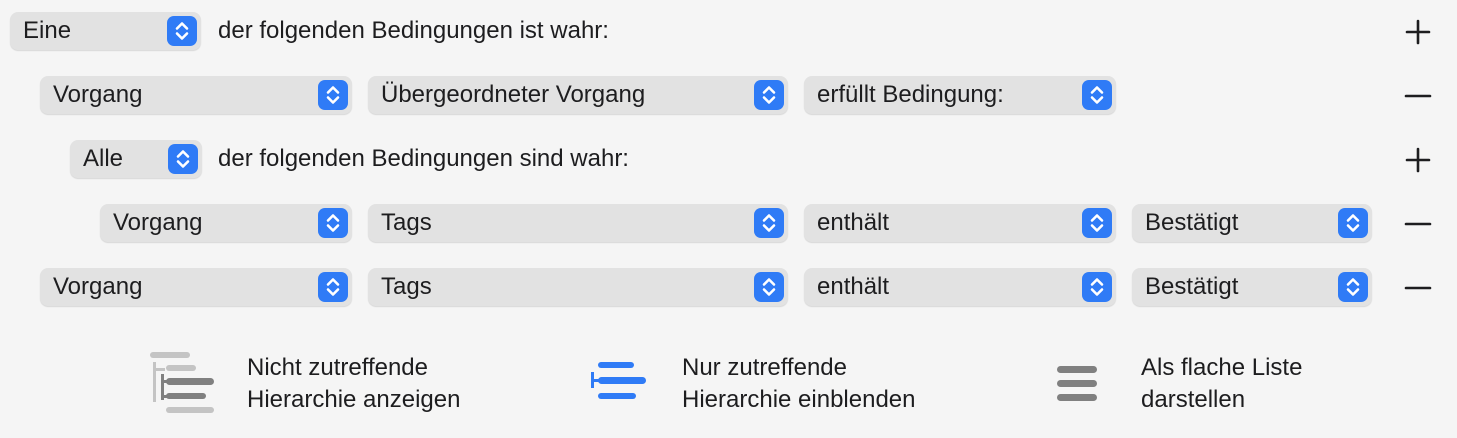 The width and height of the screenshot is (1457, 438). Describe the element at coordinates (1077, 383) in the screenshot. I see `flat-list-icon` at that location.